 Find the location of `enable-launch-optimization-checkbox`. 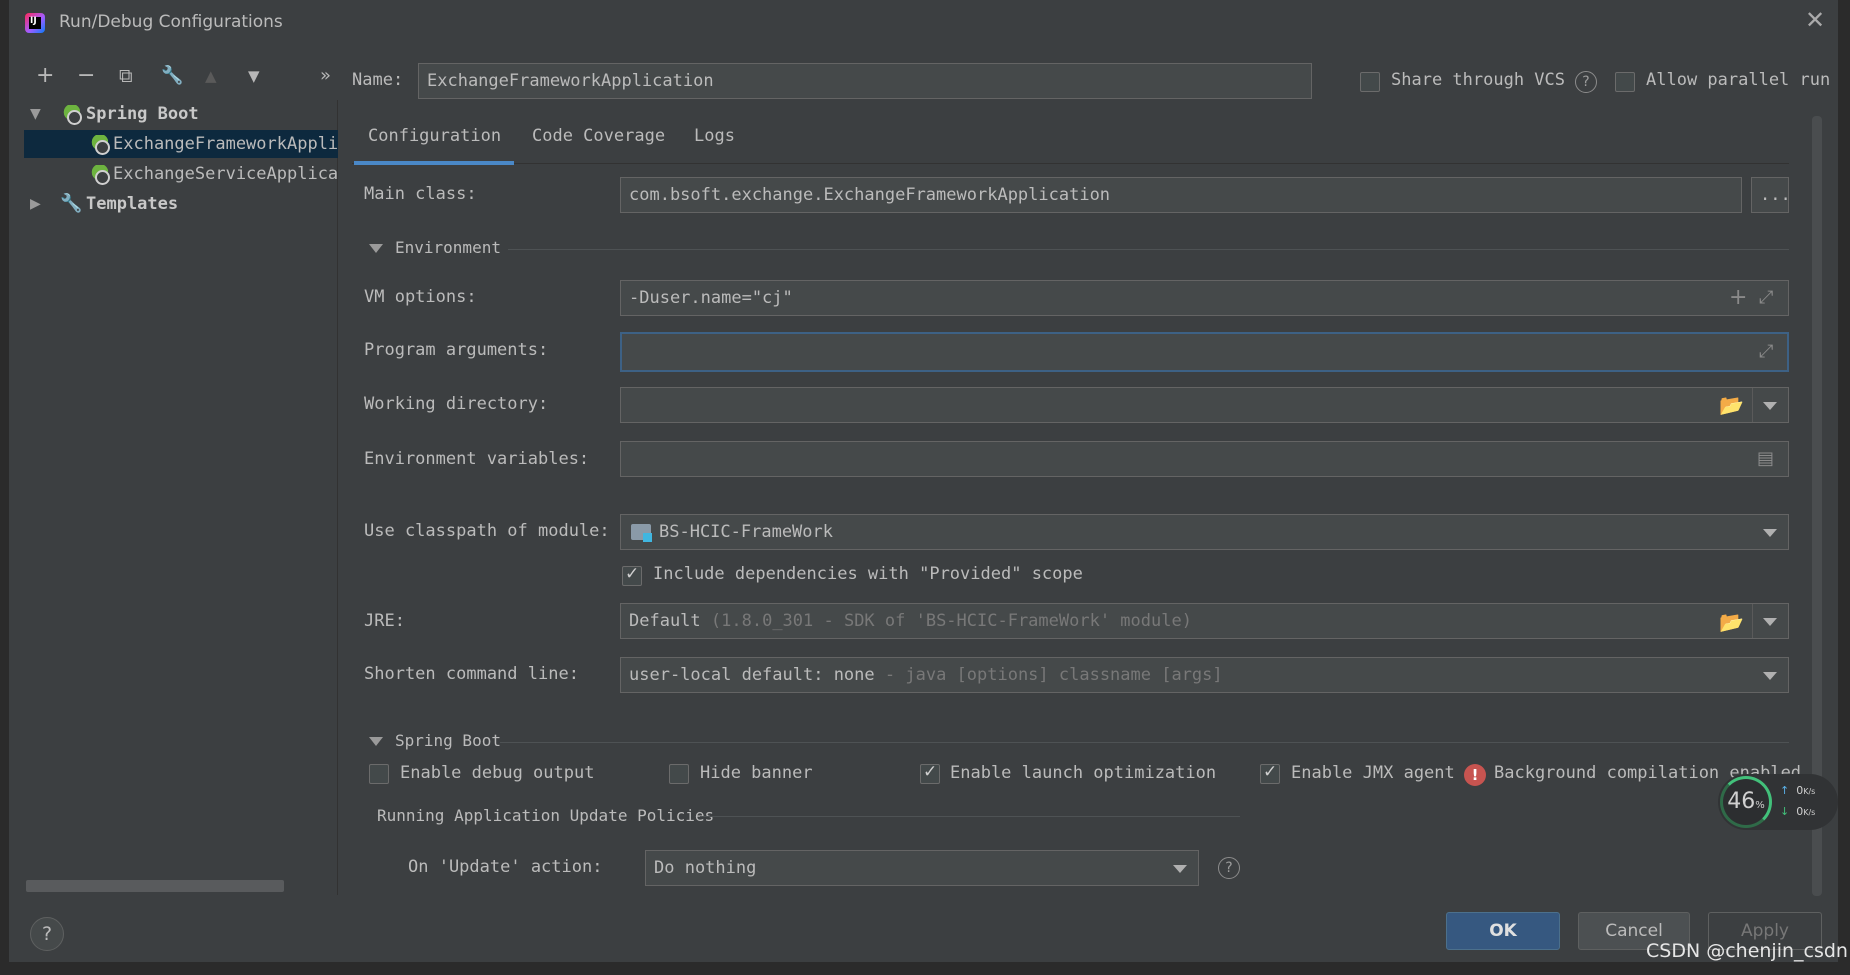

enable-launch-optimization-checkbox is located at coordinates (930, 773).